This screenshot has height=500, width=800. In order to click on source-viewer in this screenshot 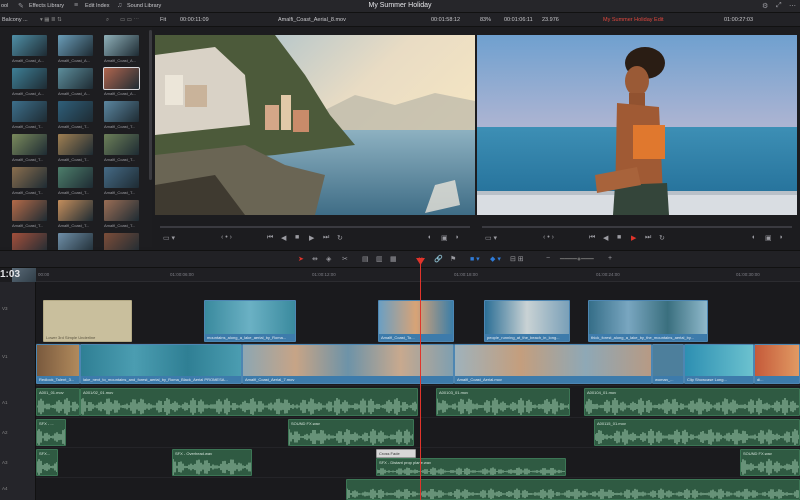, I will do `click(315, 125)`.